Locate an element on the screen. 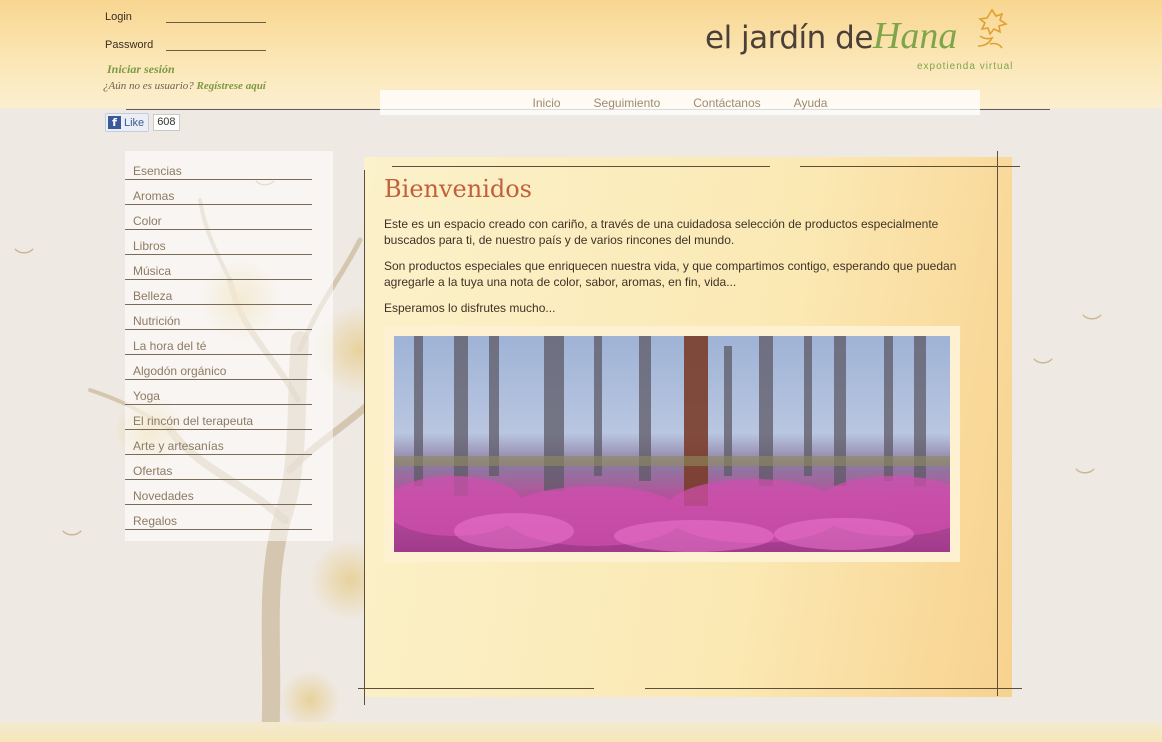 The image size is (1162, 742). sidebar-item-algodon-organico: Algodón orgánico is located at coordinates (218, 368).